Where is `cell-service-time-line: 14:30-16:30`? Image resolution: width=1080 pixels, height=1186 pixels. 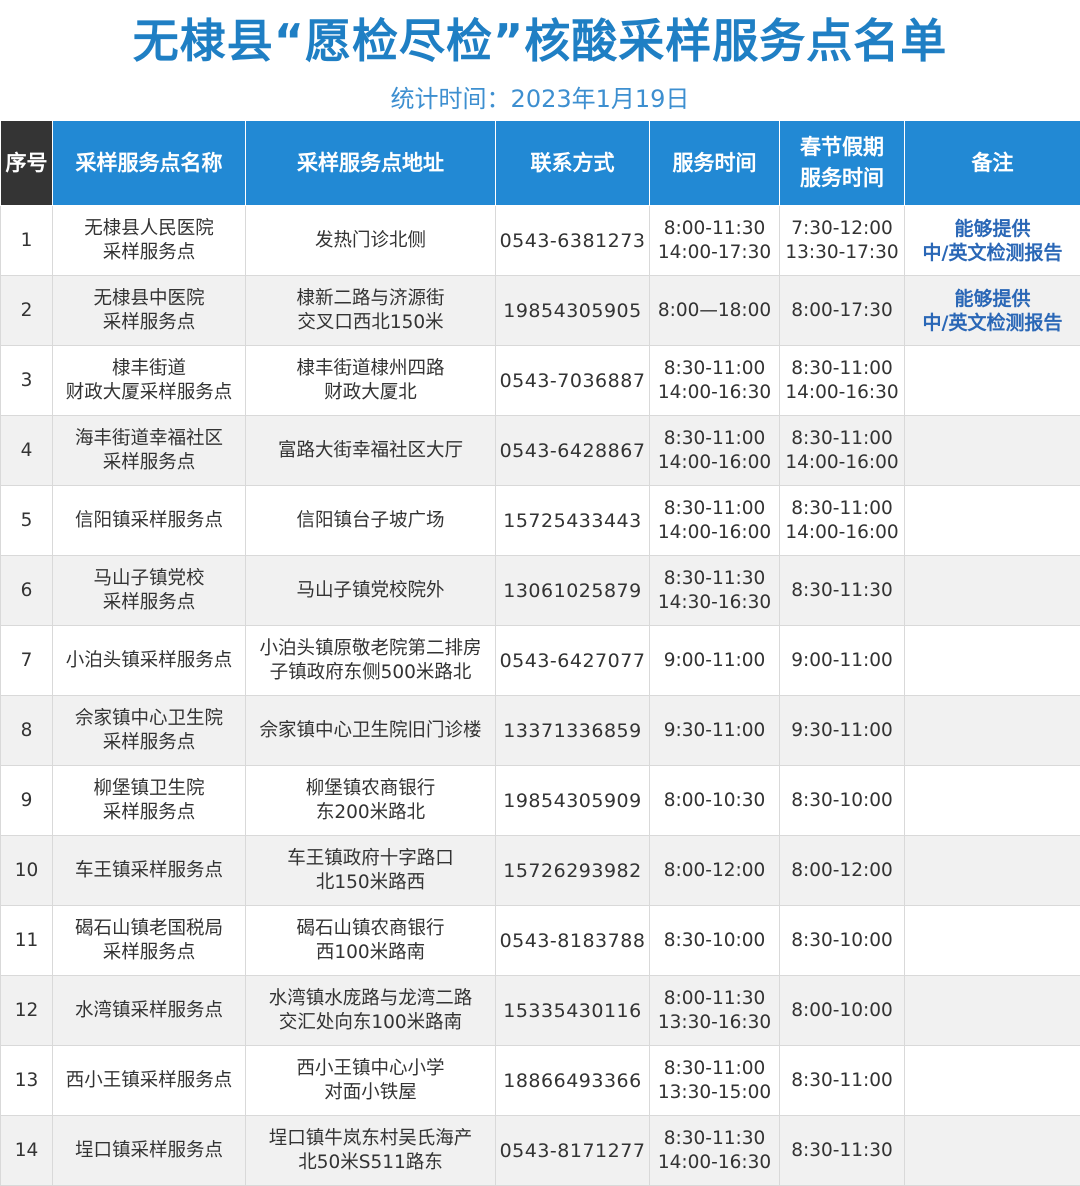
cell-service-time-line: 14:30-16:30 is located at coordinates (714, 603).